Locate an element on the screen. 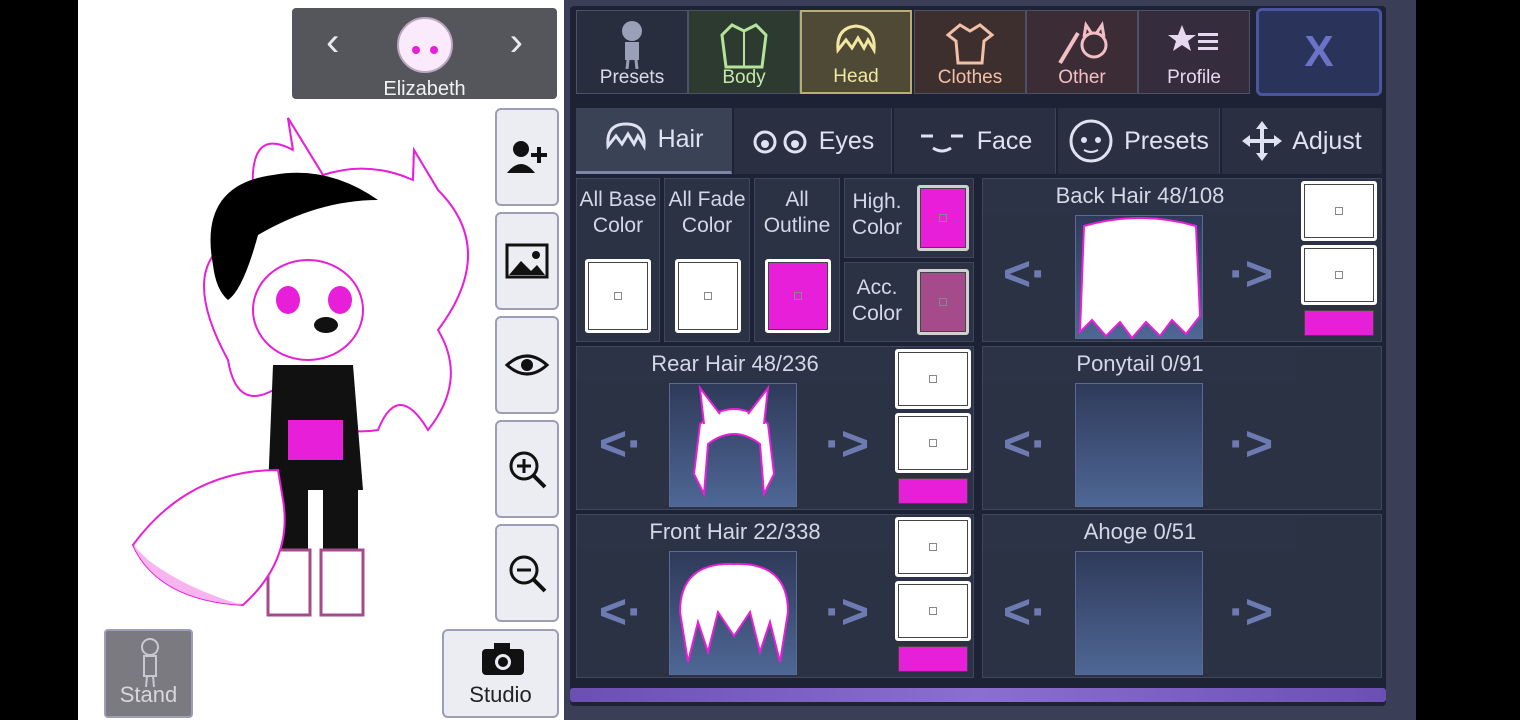  image-icon is located at coordinates (527, 261).